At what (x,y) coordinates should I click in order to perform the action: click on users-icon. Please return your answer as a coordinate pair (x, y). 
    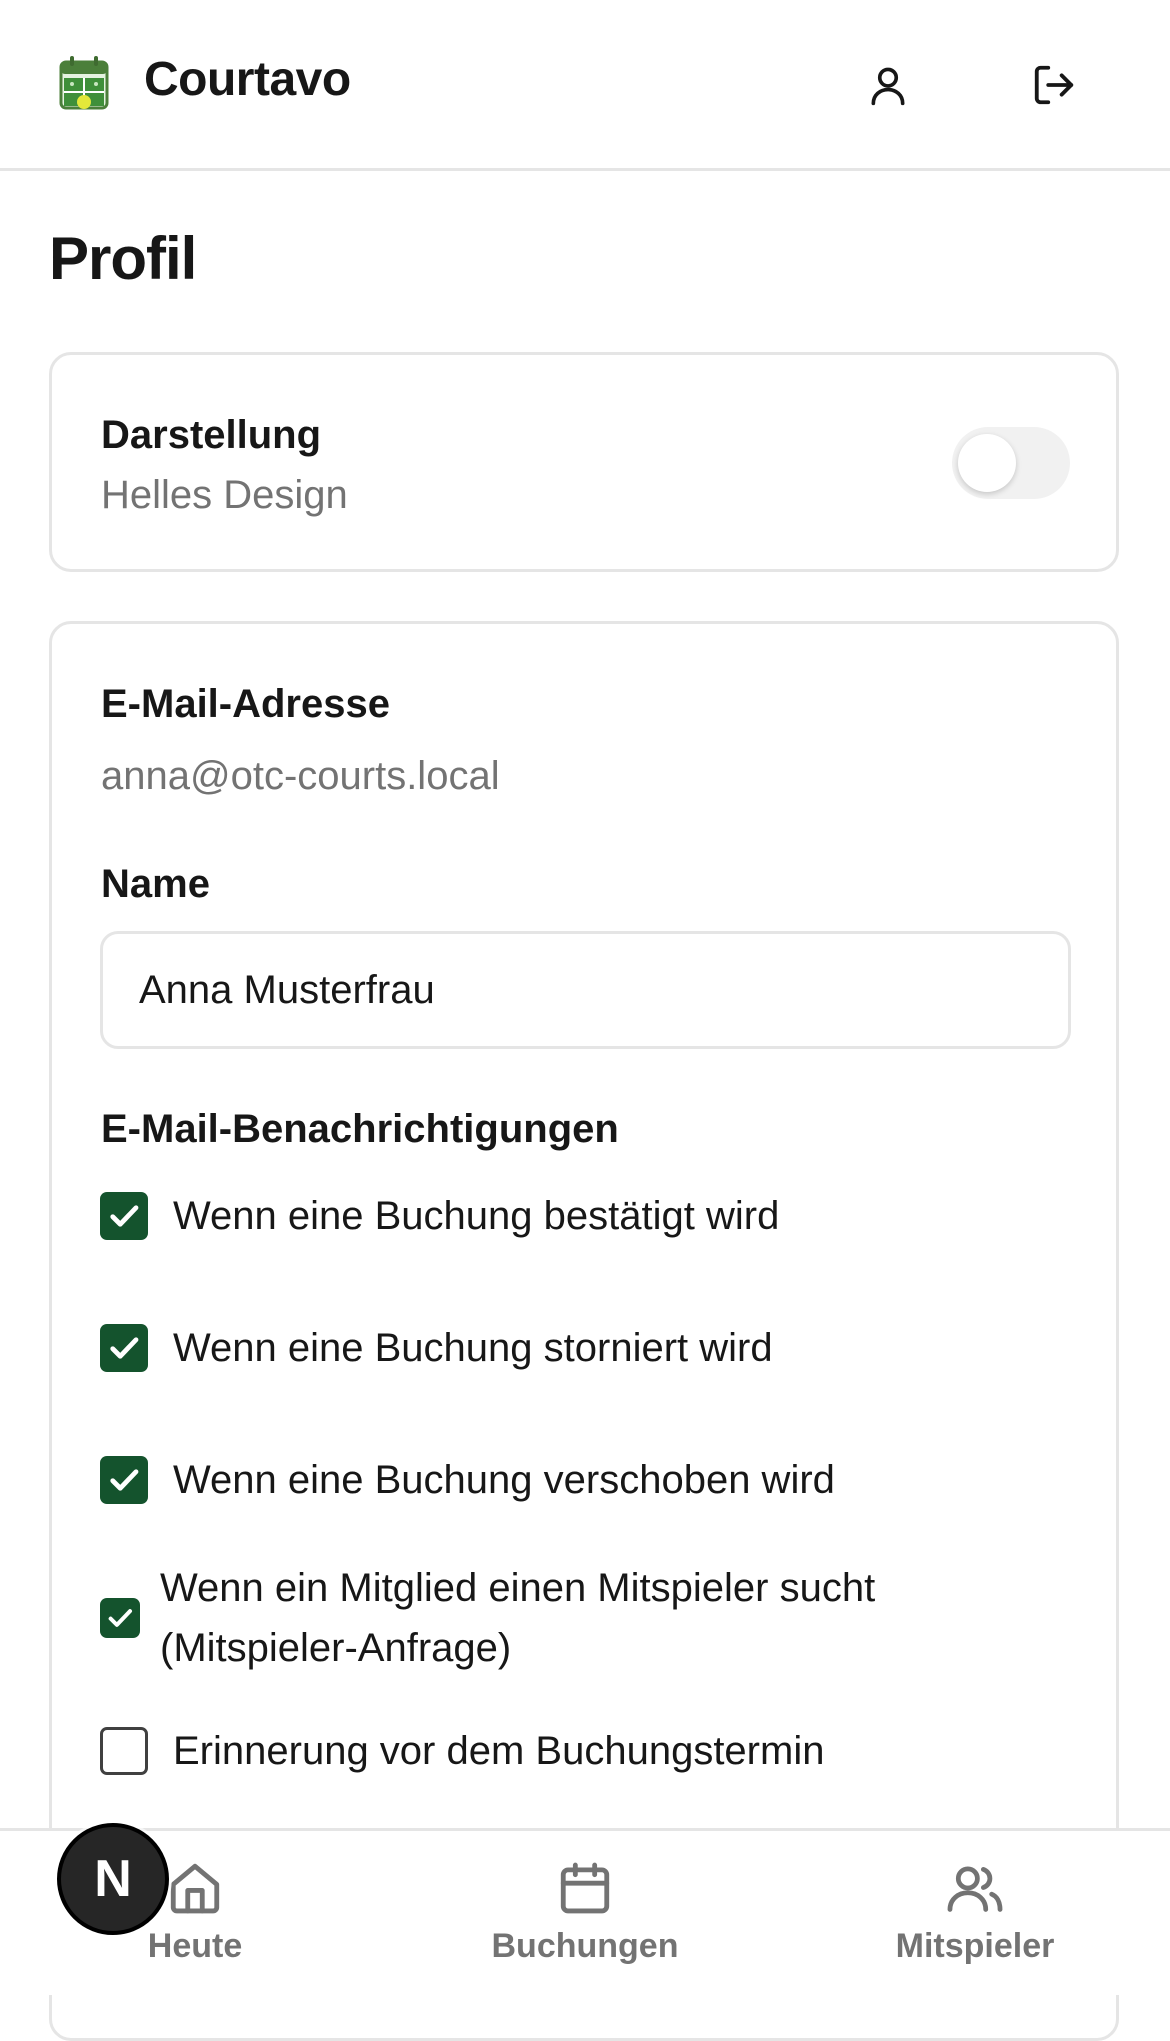
    Looking at the image, I should click on (975, 1890).